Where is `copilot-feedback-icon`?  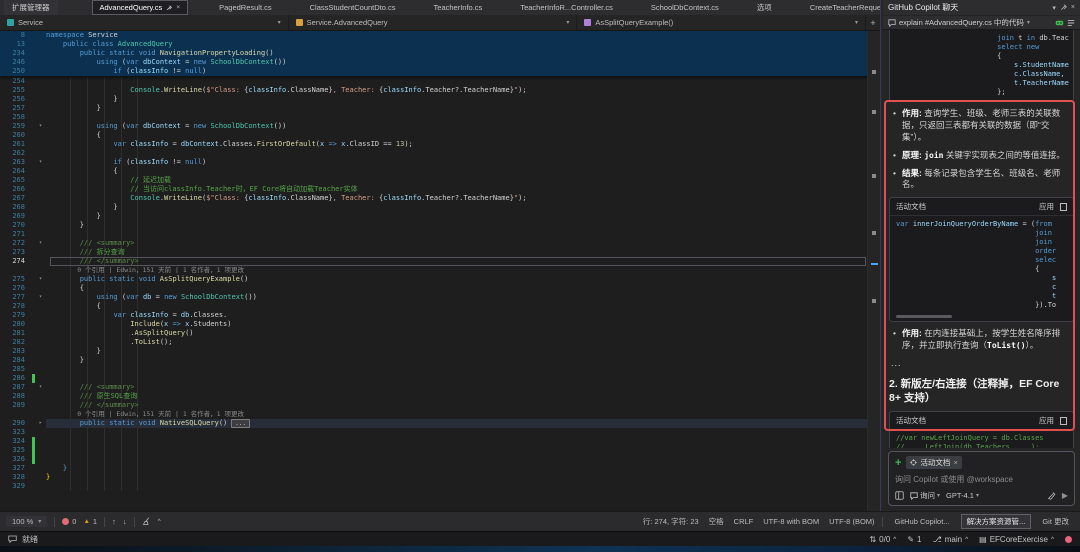
copilot-feedback-icon is located at coordinates (1059, 23).